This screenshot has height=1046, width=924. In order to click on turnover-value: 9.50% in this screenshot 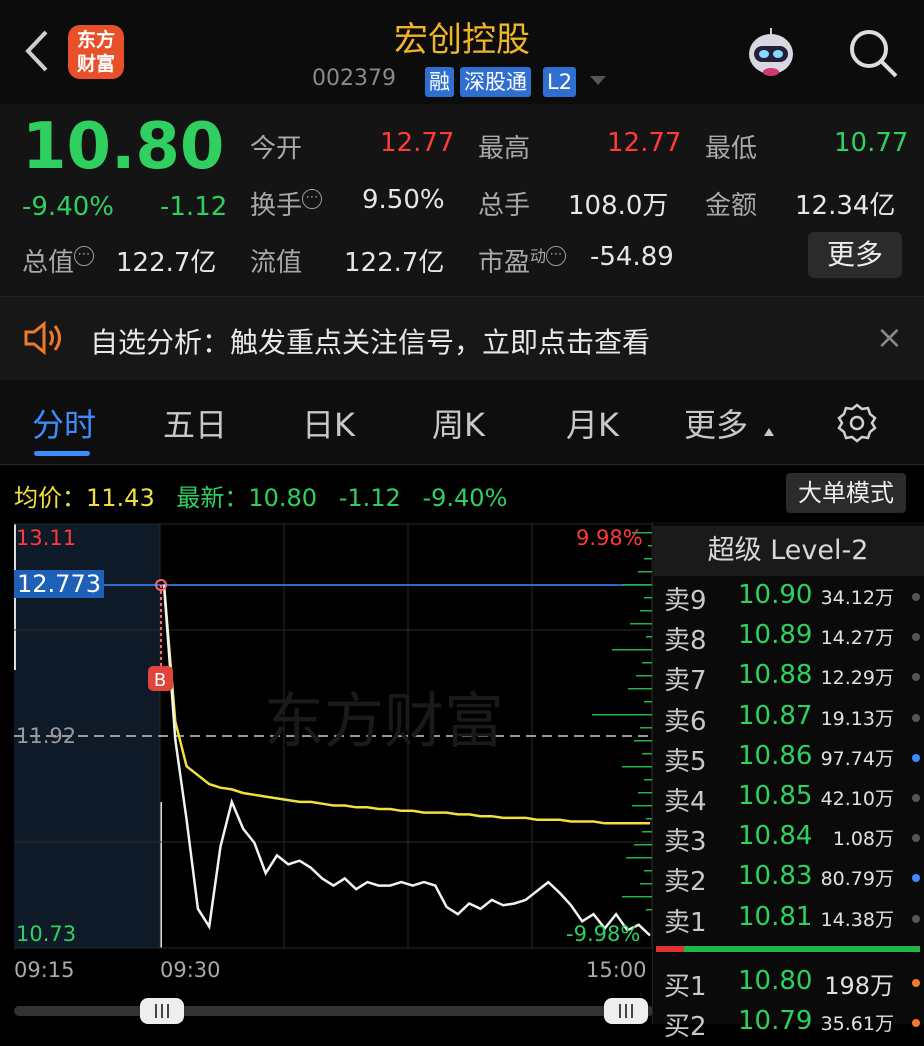, I will do `click(403, 200)`.